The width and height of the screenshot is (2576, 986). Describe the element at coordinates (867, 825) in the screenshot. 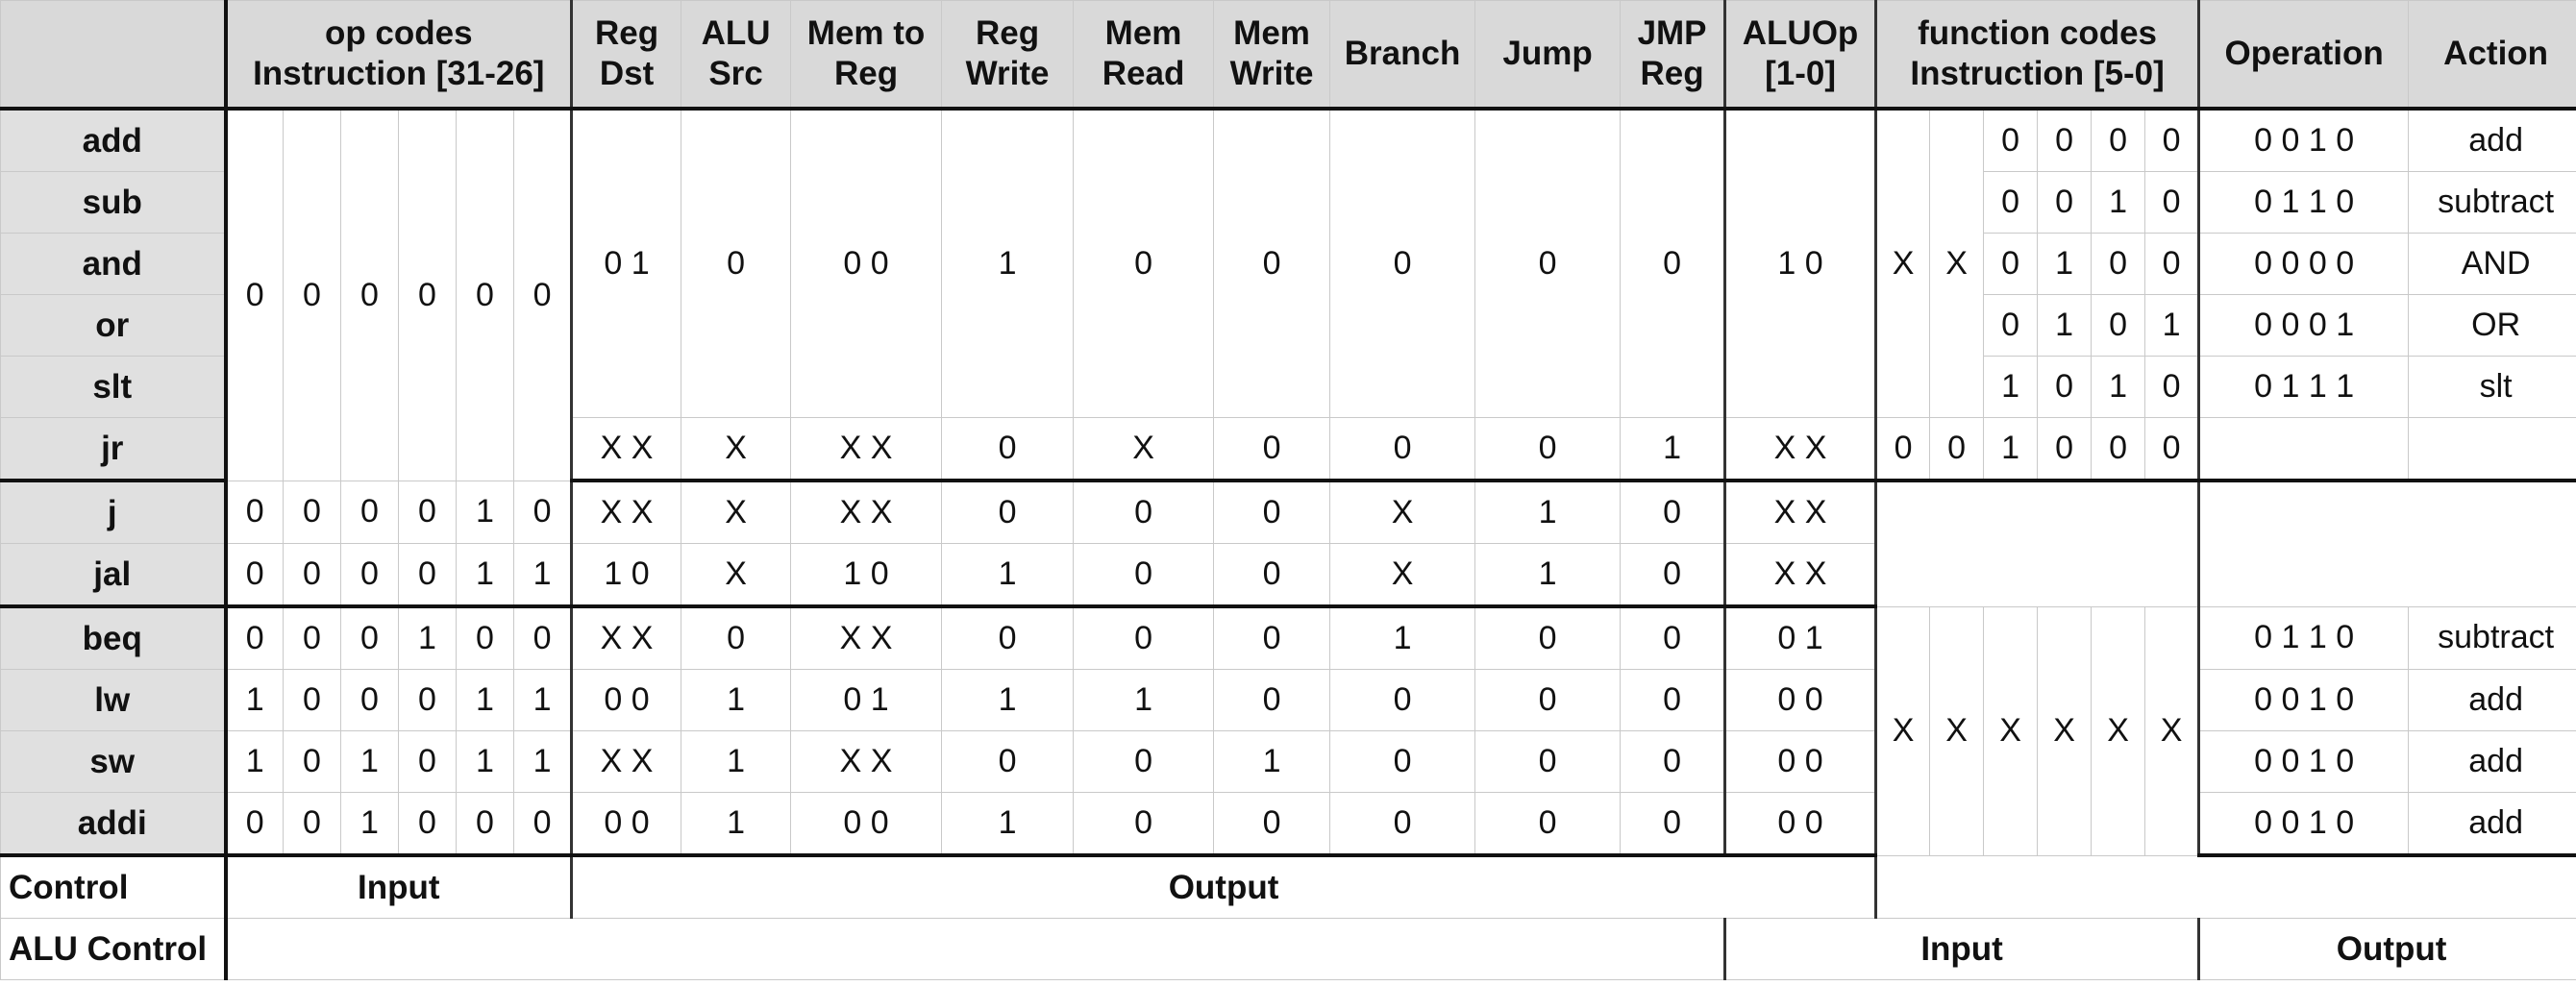

I see `mem-to-reg-cell: 0 0` at that location.